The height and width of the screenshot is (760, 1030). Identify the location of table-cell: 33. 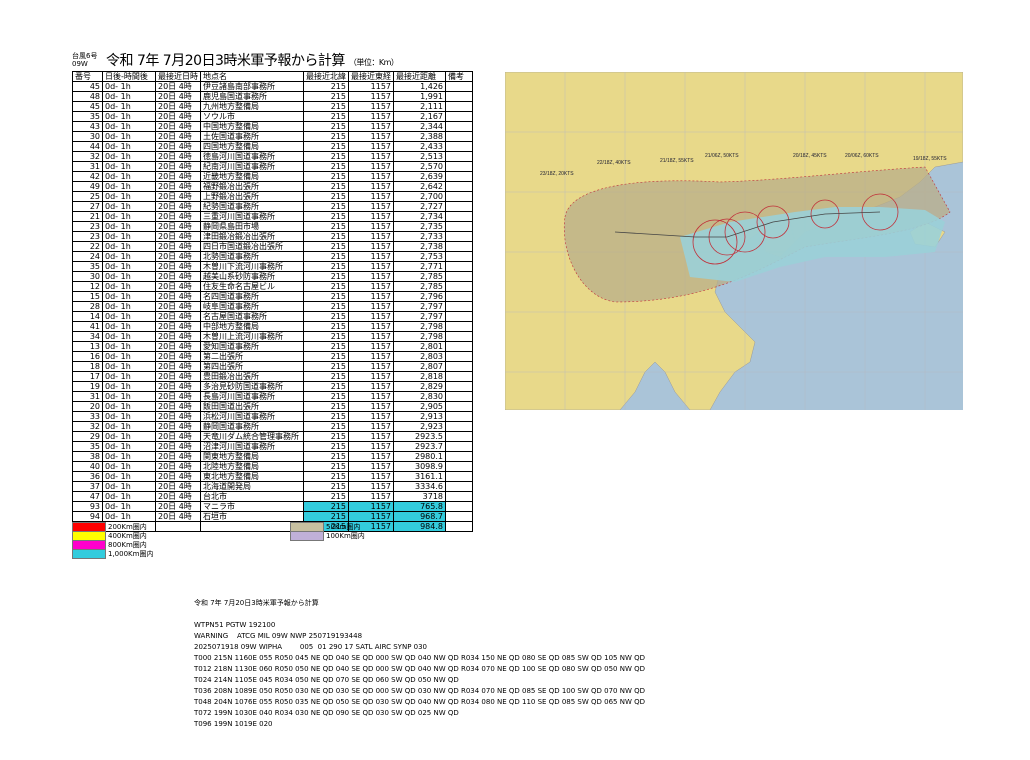
(87, 416).